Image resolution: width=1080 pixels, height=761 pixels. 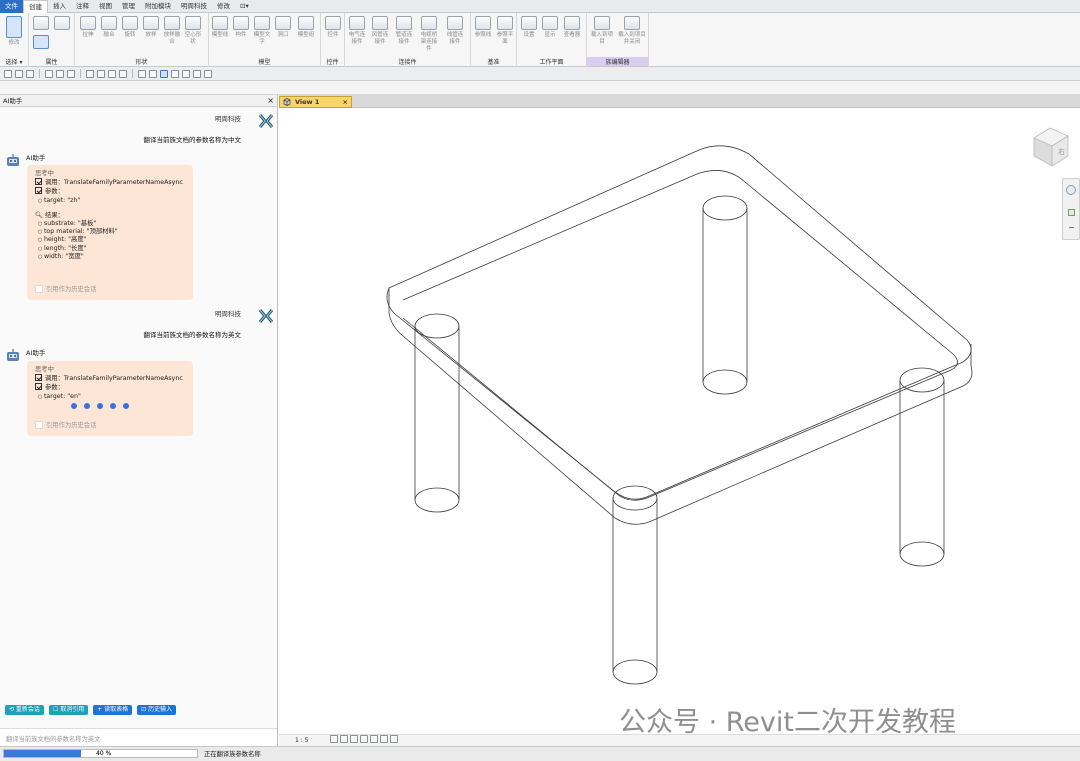 What do you see at coordinates (186, 73) in the screenshot?
I see `switch-windows-icon` at bounding box center [186, 73].